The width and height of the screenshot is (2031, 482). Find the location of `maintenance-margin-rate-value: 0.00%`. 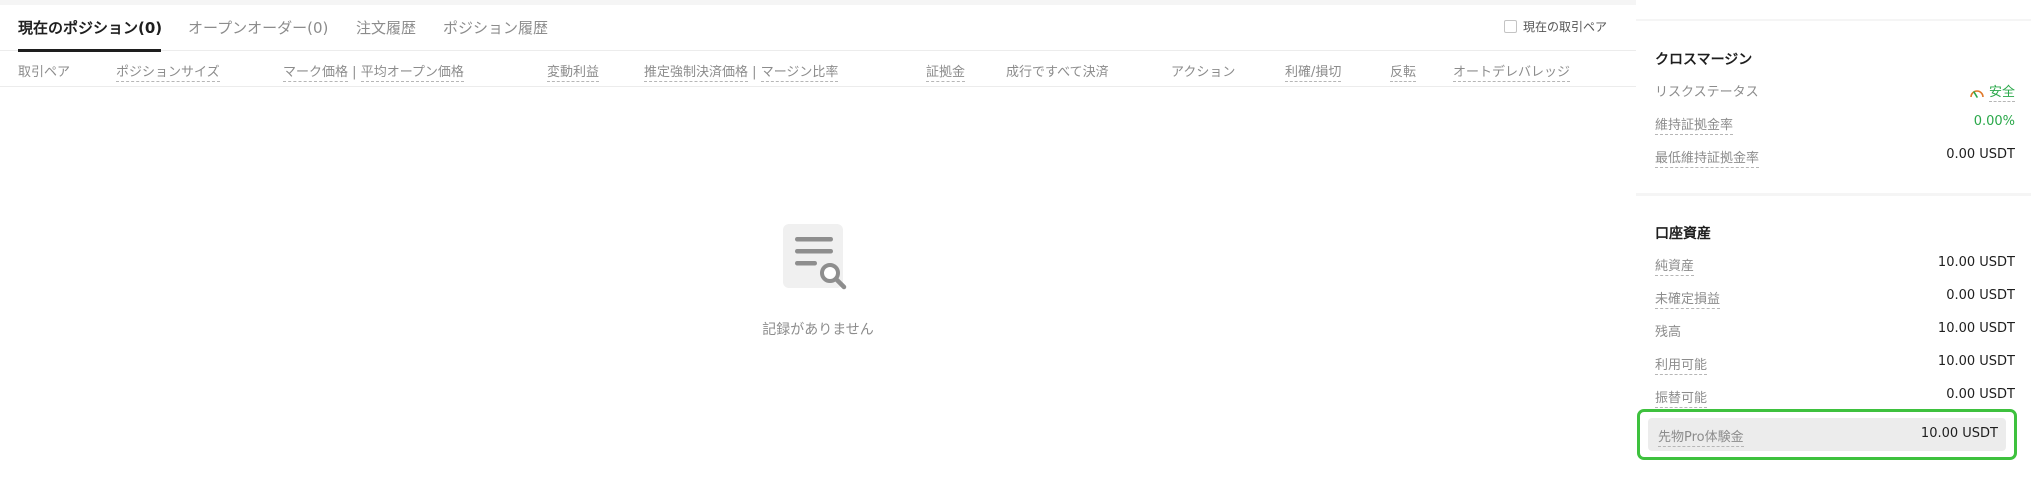

maintenance-margin-rate-value: 0.00% is located at coordinates (1994, 121).